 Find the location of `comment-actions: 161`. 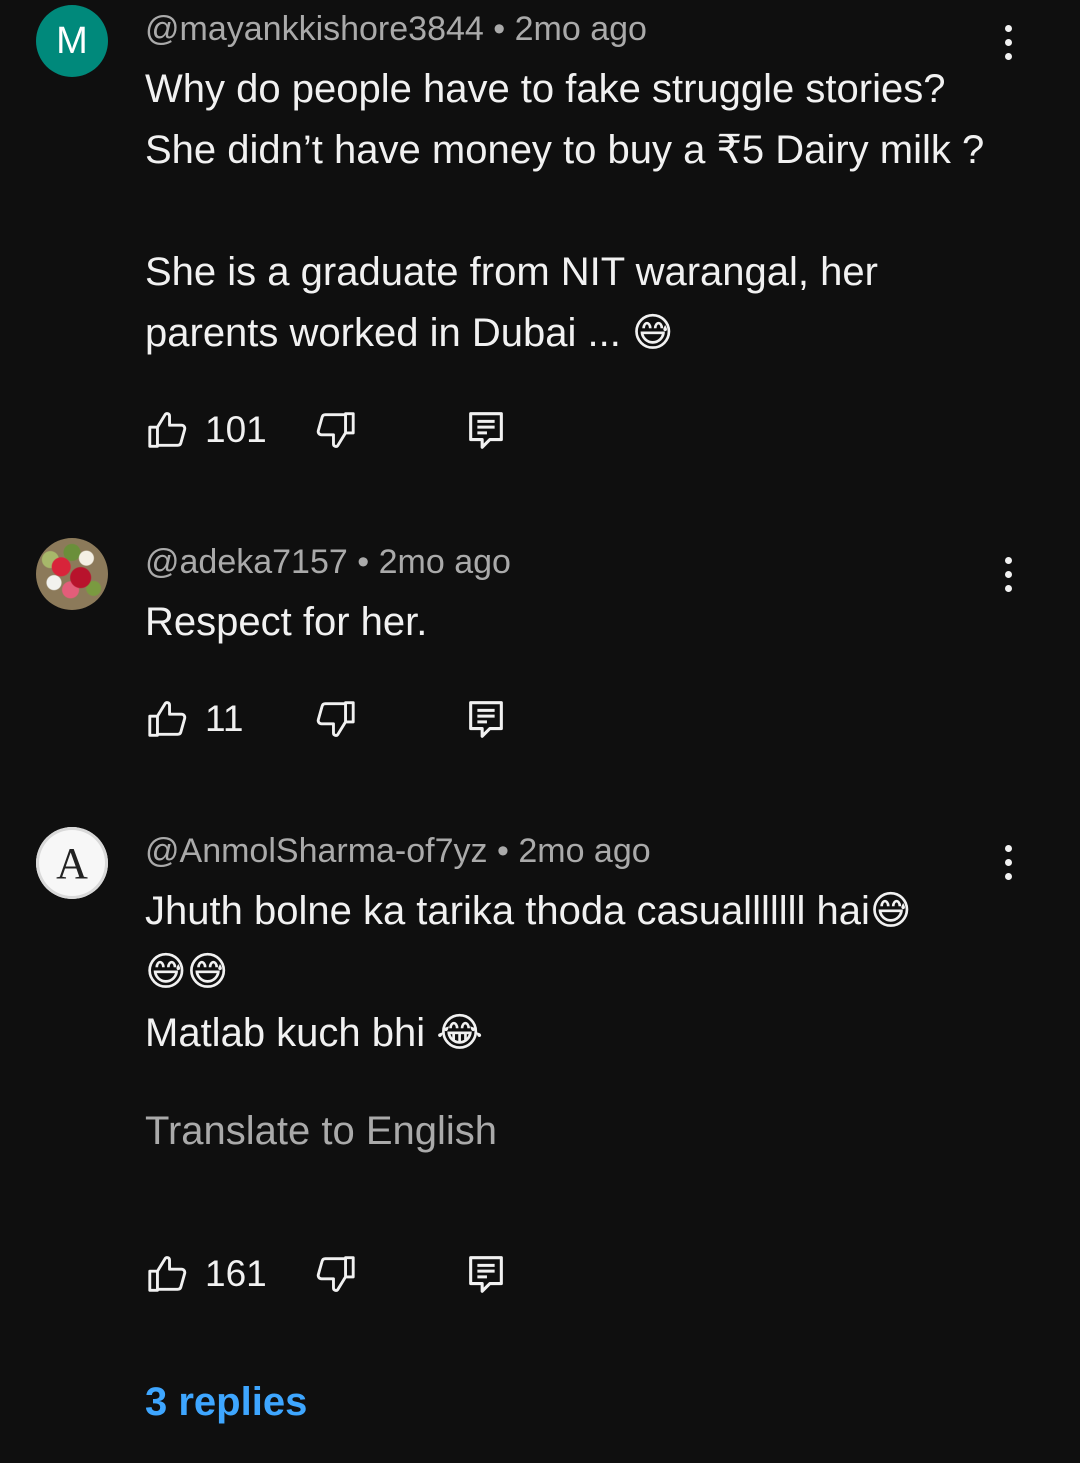

comment-actions: 161 is located at coordinates (345, 1275).